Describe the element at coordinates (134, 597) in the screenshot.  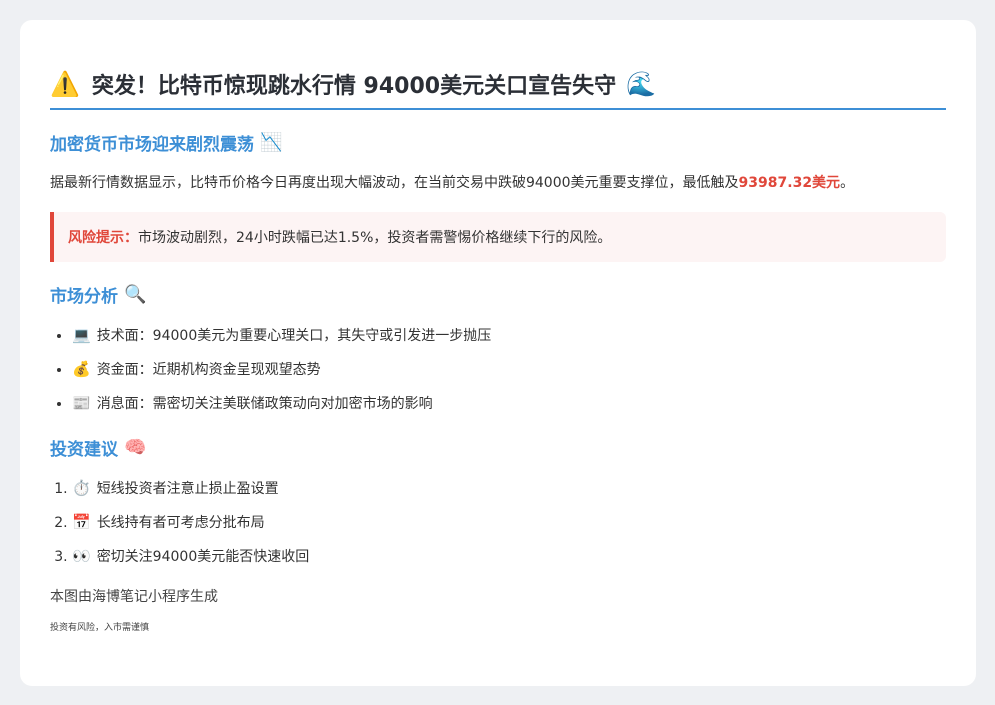
I see `footer-credit: 本图由海博笔记小程序生成` at that location.